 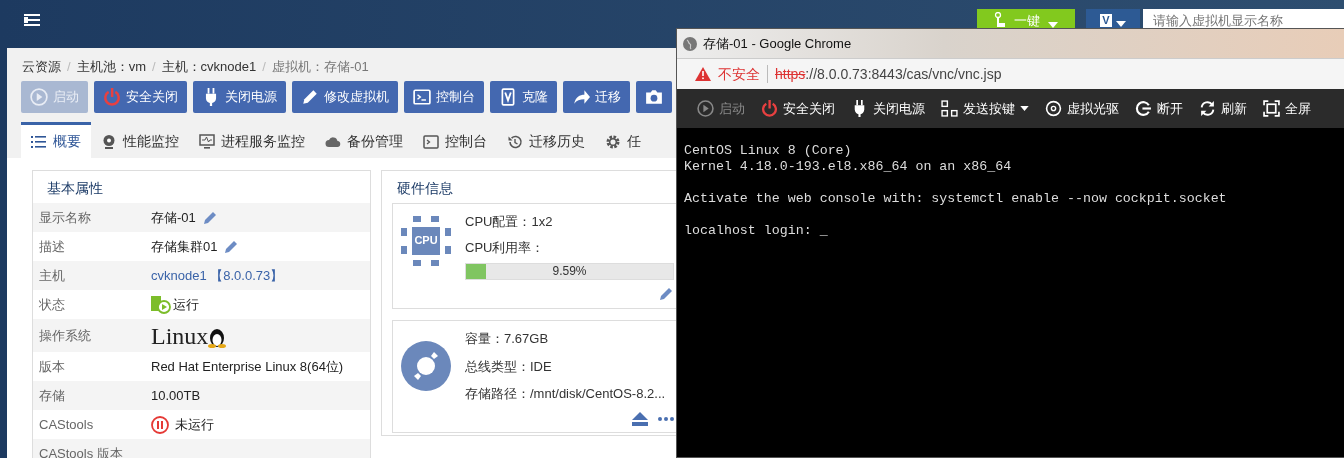 What do you see at coordinates (1000, 20) in the screenshot?
I see `touch-icon` at bounding box center [1000, 20].